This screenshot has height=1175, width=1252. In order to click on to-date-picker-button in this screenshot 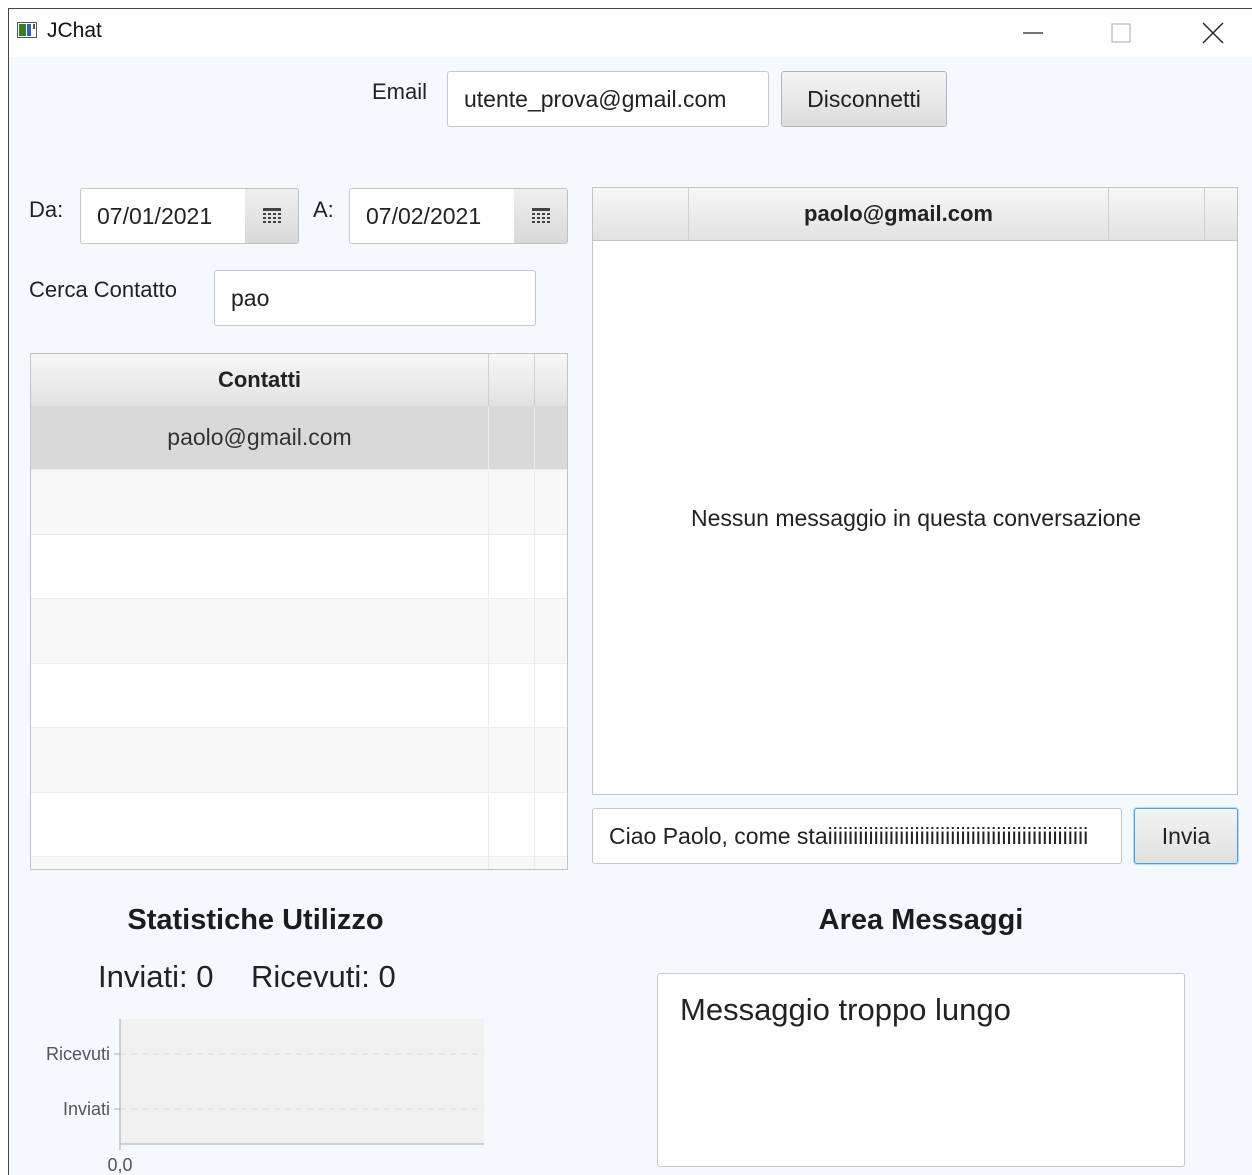, I will do `click(541, 216)`.